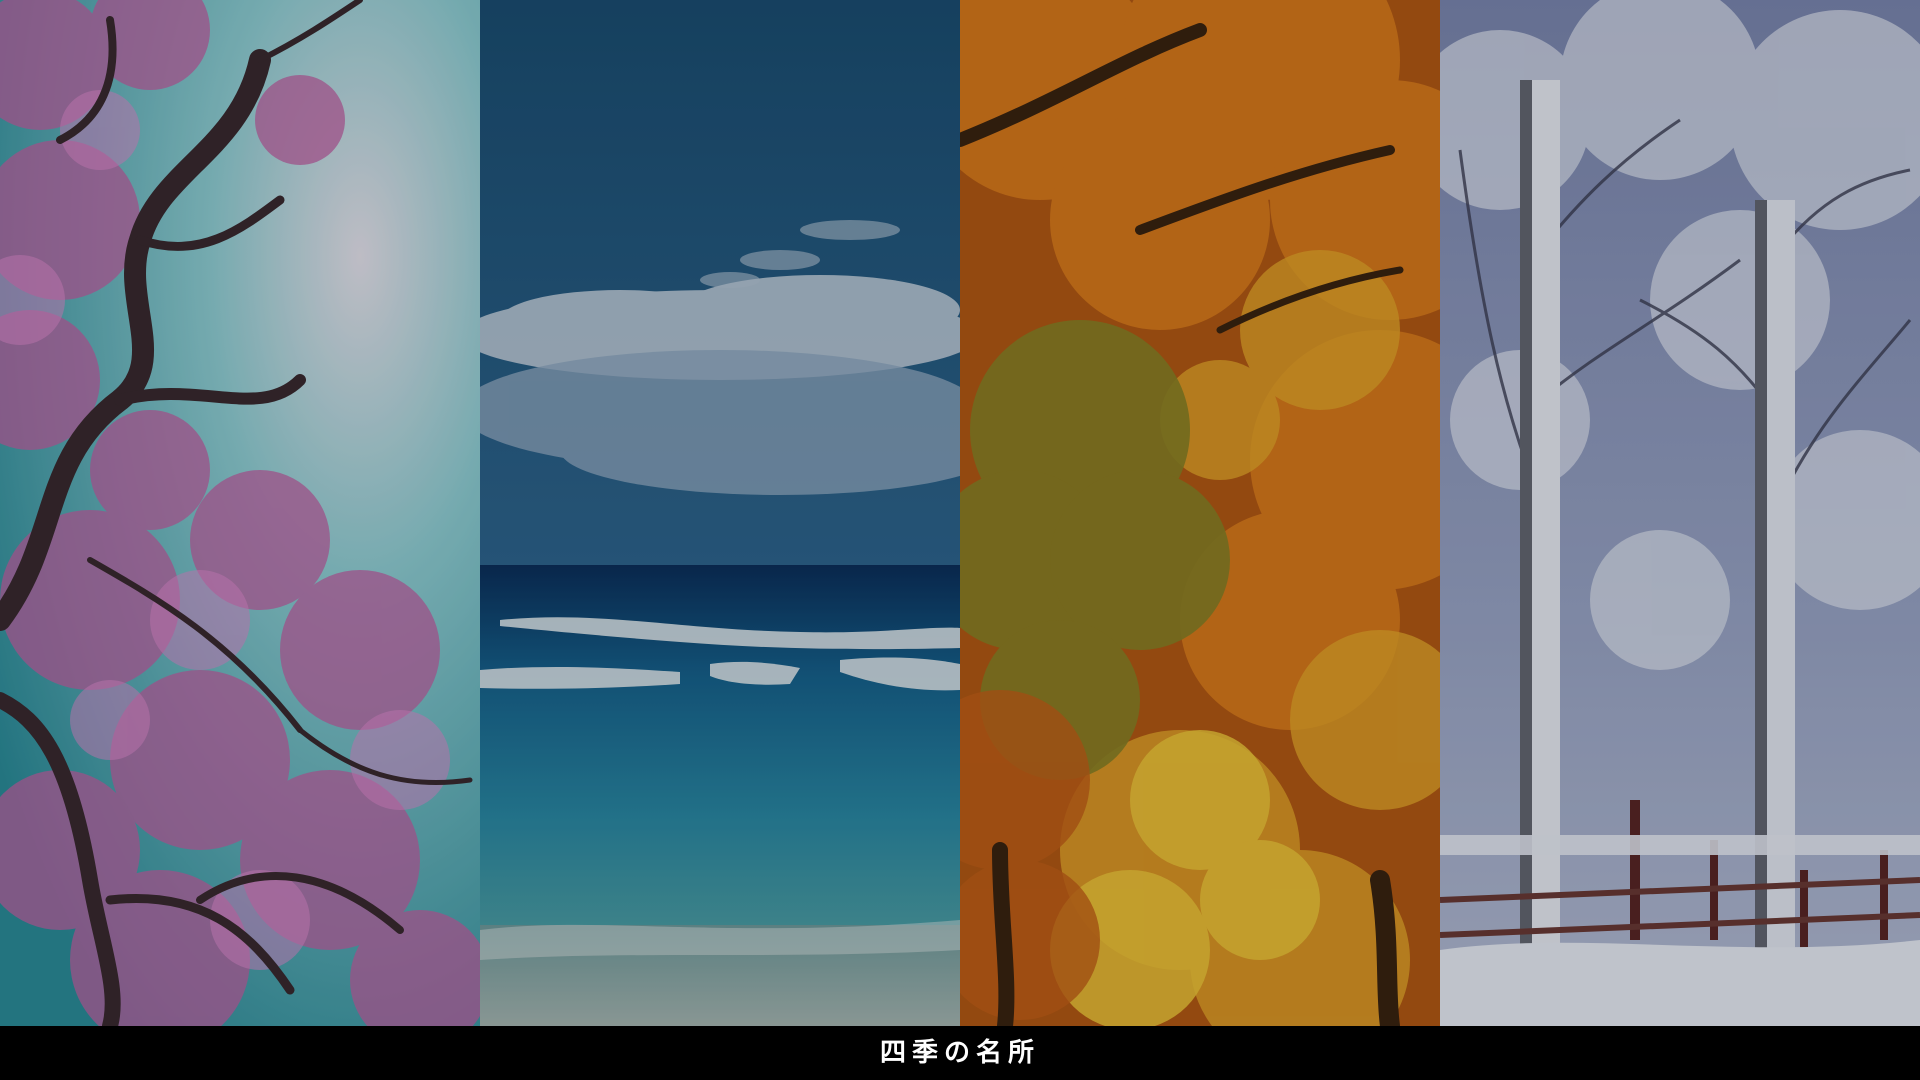 Image resolution: width=1920 pixels, height=1080 pixels. I want to click on caption-bar: 四季の名所, so click(960, 1053).